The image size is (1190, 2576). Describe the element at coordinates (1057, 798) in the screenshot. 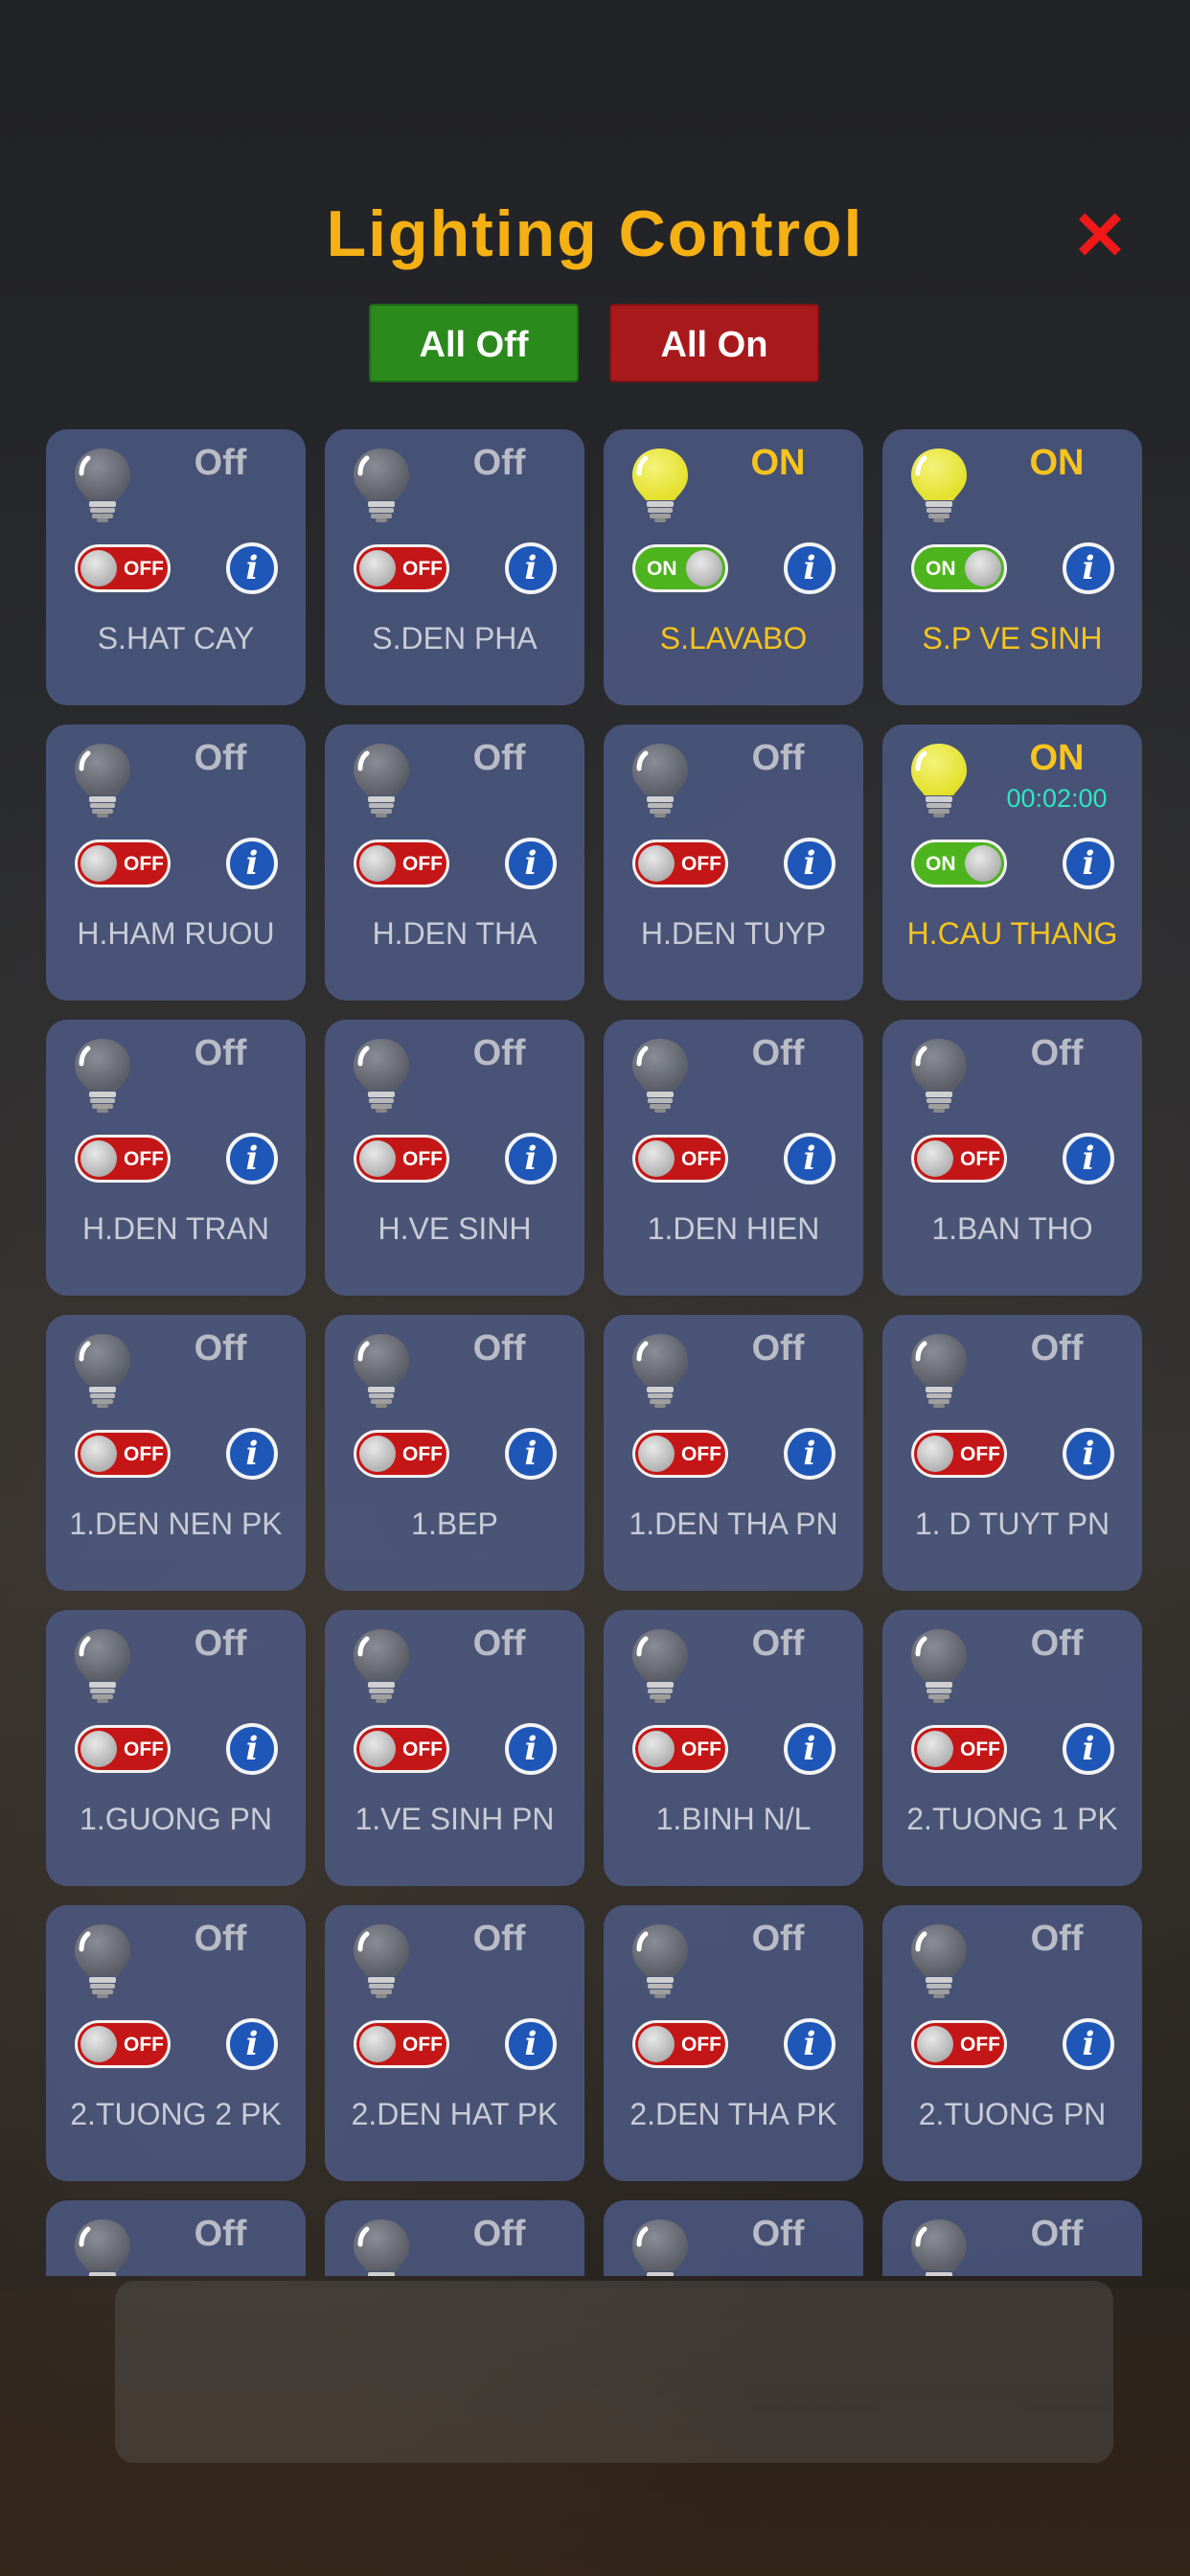

I see `light-timer: 00:02:00` at that location.